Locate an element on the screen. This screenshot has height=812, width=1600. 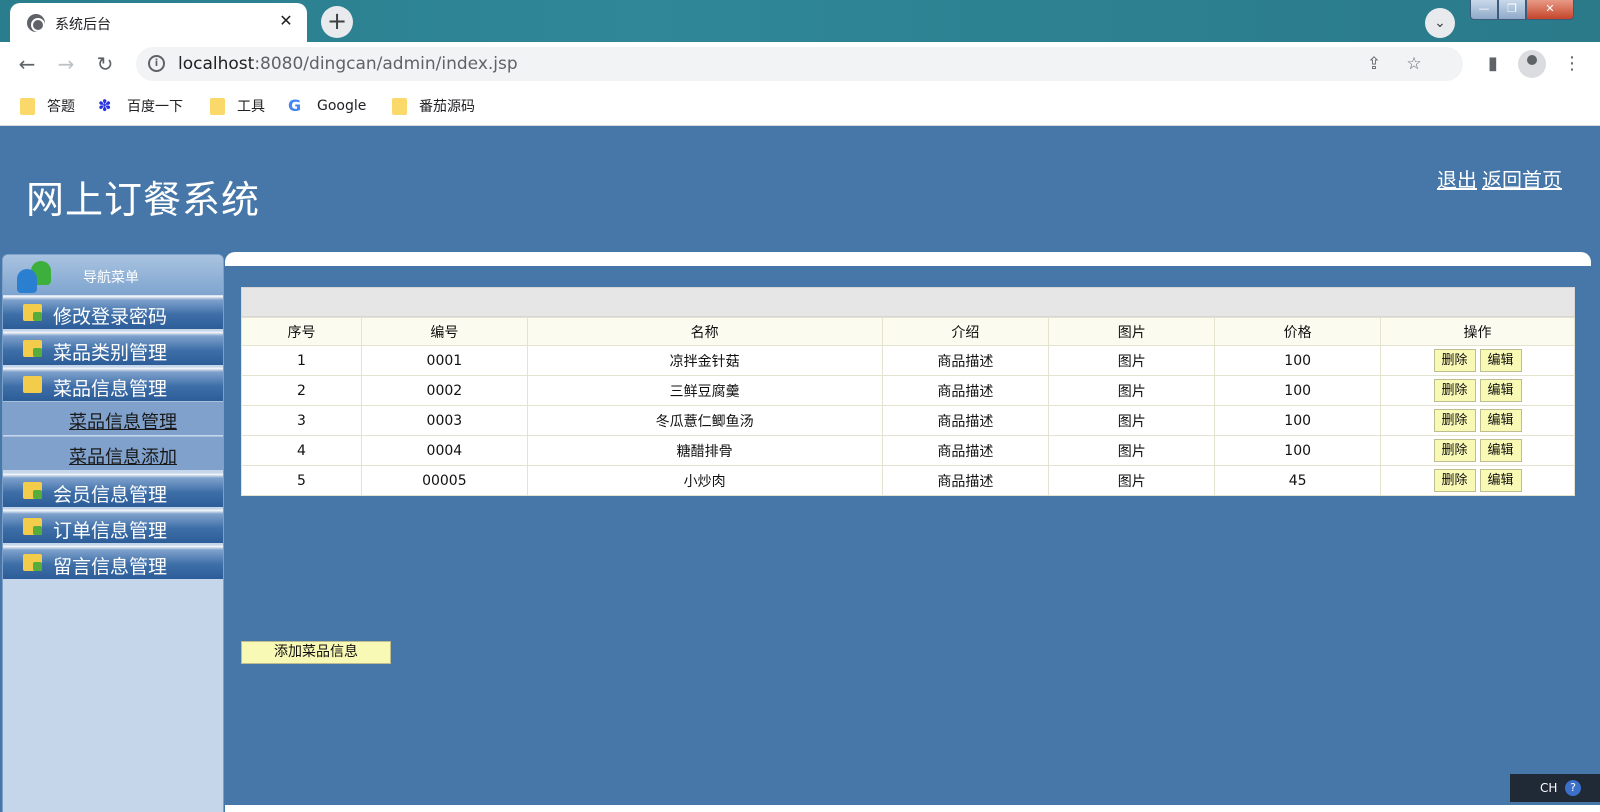
sidebar-item-member-management: 会员信息管理 is located at coordinates (113, 490).